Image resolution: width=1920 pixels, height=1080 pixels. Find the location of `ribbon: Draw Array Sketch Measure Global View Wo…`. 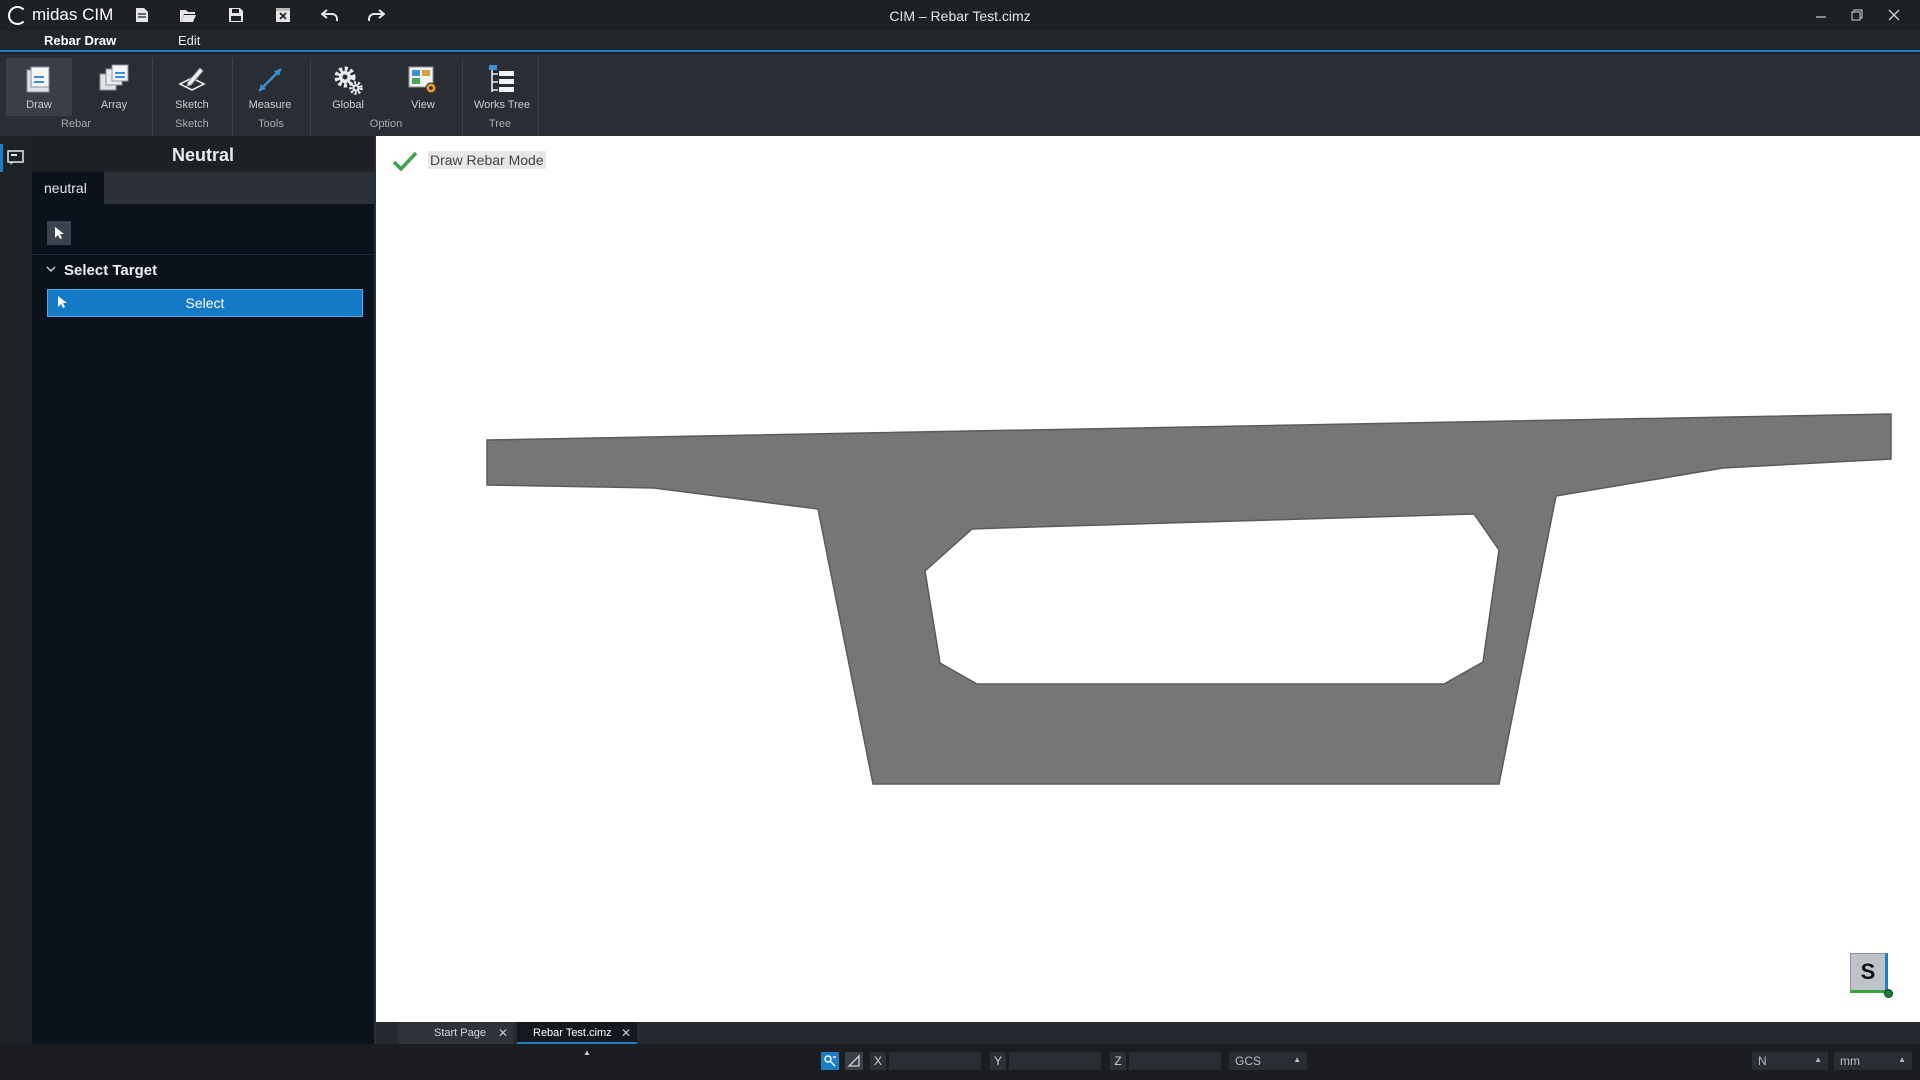

ribbon: Draw Array Sketch Measure Global View Wo… is located at coordinates (960, 95).